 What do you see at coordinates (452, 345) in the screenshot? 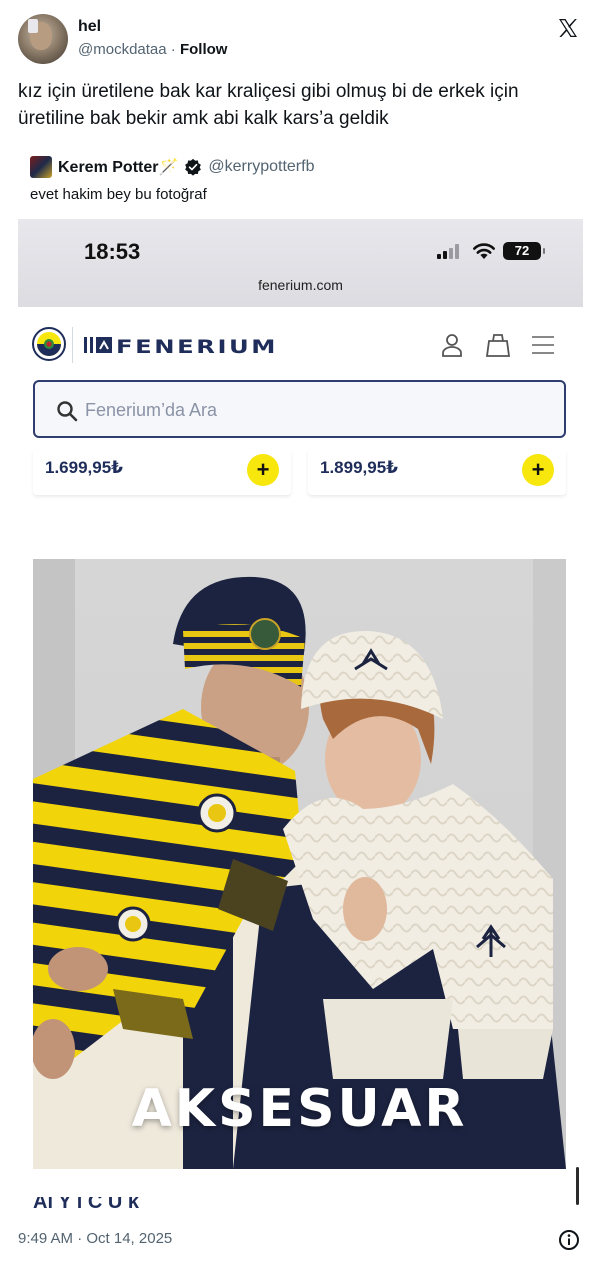
I see `user-icon` at bounding box center [452, 345].